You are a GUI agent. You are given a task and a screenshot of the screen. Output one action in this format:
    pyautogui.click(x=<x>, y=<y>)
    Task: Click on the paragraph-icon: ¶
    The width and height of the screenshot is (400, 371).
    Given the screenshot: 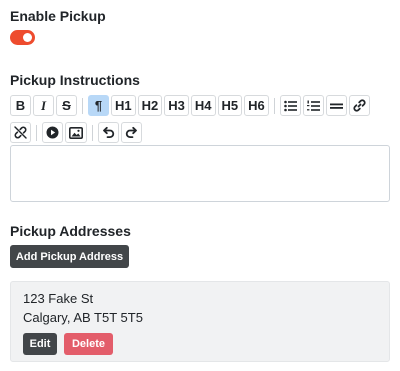 What is the action you would take?
    pyautogui.click(x=98, y=105)
    